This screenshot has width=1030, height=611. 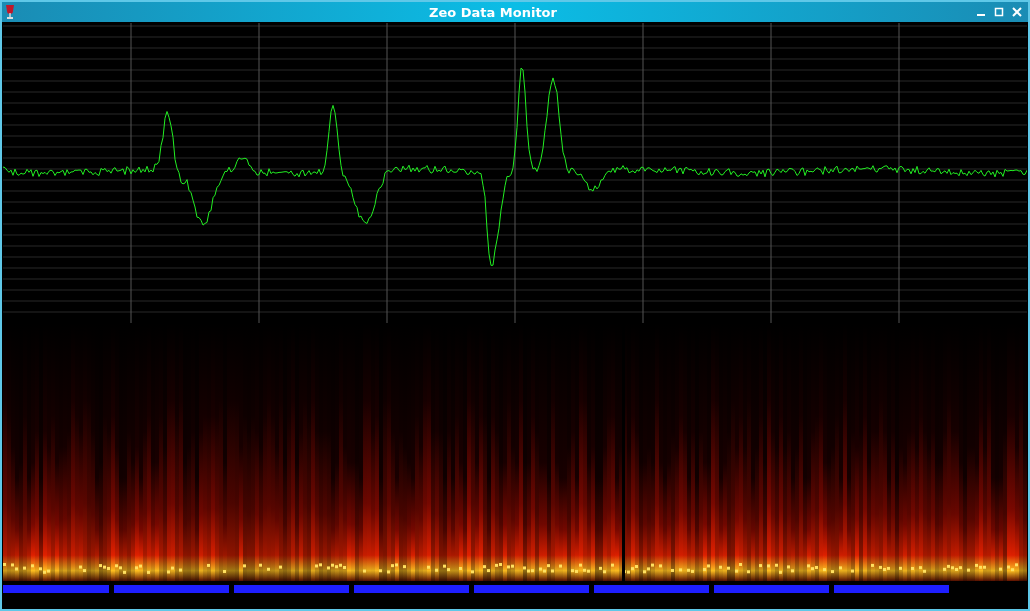 What do you see at coordinates (10, 12) in the screenshot?
I see `wine-glass-icon` at bounding box center [10, 12].